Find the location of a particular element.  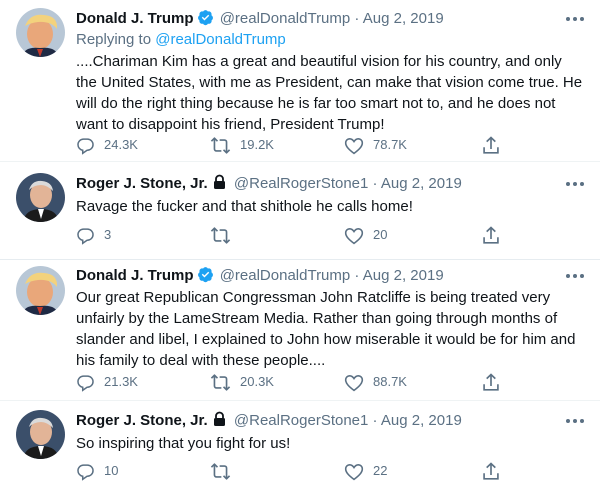

reply-button: 3 is located at coordinates (93, 235).